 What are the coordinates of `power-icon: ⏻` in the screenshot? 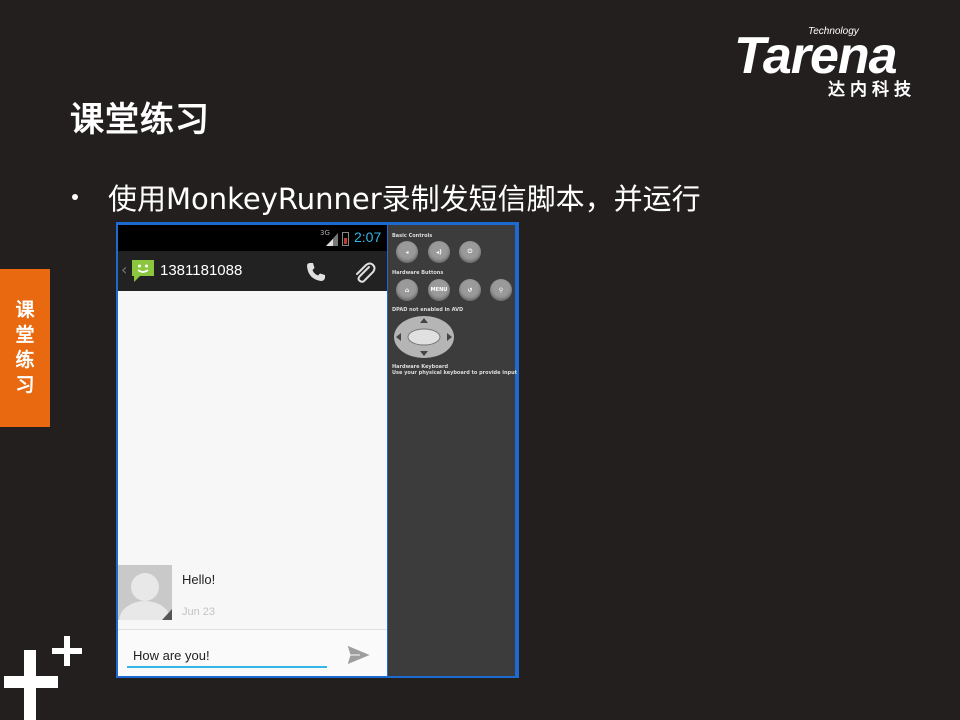 It's located at (470, 252).